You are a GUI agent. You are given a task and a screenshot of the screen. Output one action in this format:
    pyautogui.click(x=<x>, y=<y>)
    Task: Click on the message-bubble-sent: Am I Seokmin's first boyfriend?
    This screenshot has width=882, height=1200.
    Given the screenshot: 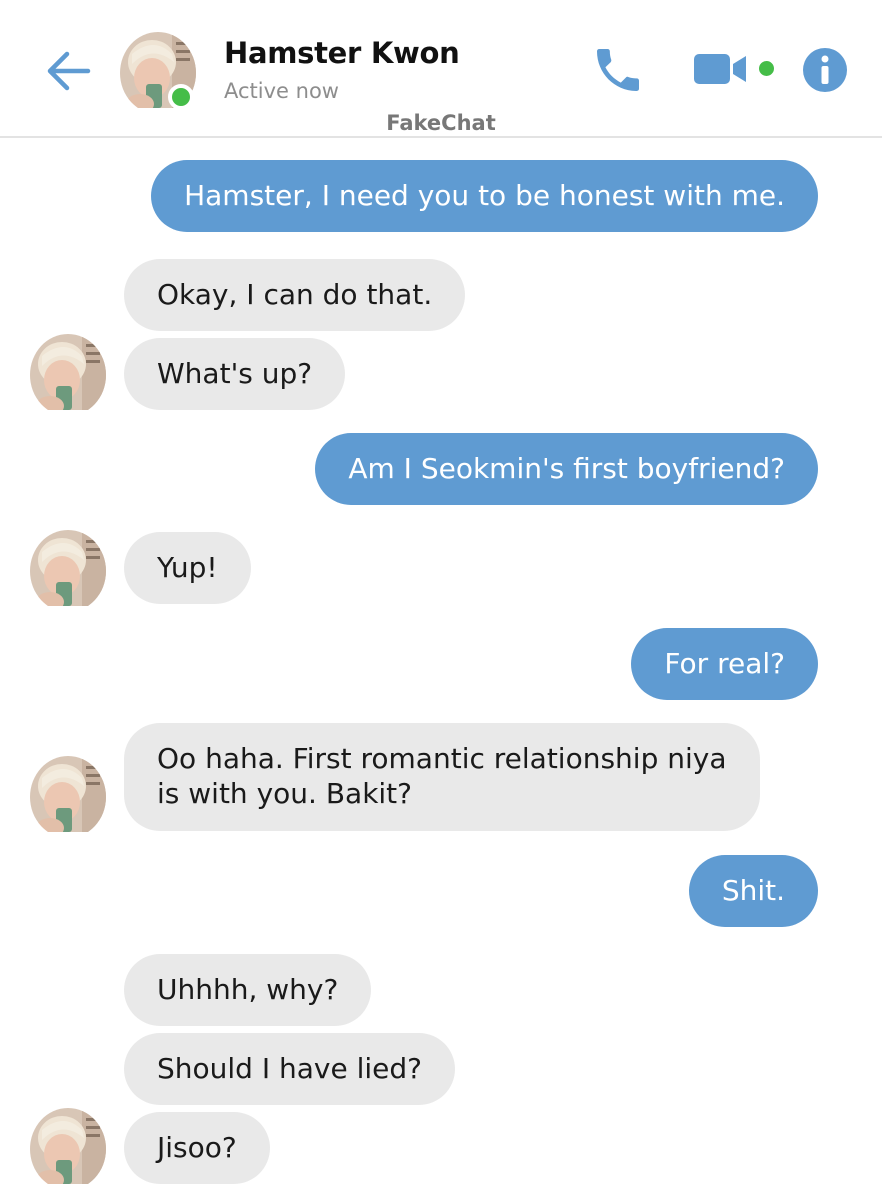 What is the action you would take?
    pyautogui.click(x=566, y=469)
    